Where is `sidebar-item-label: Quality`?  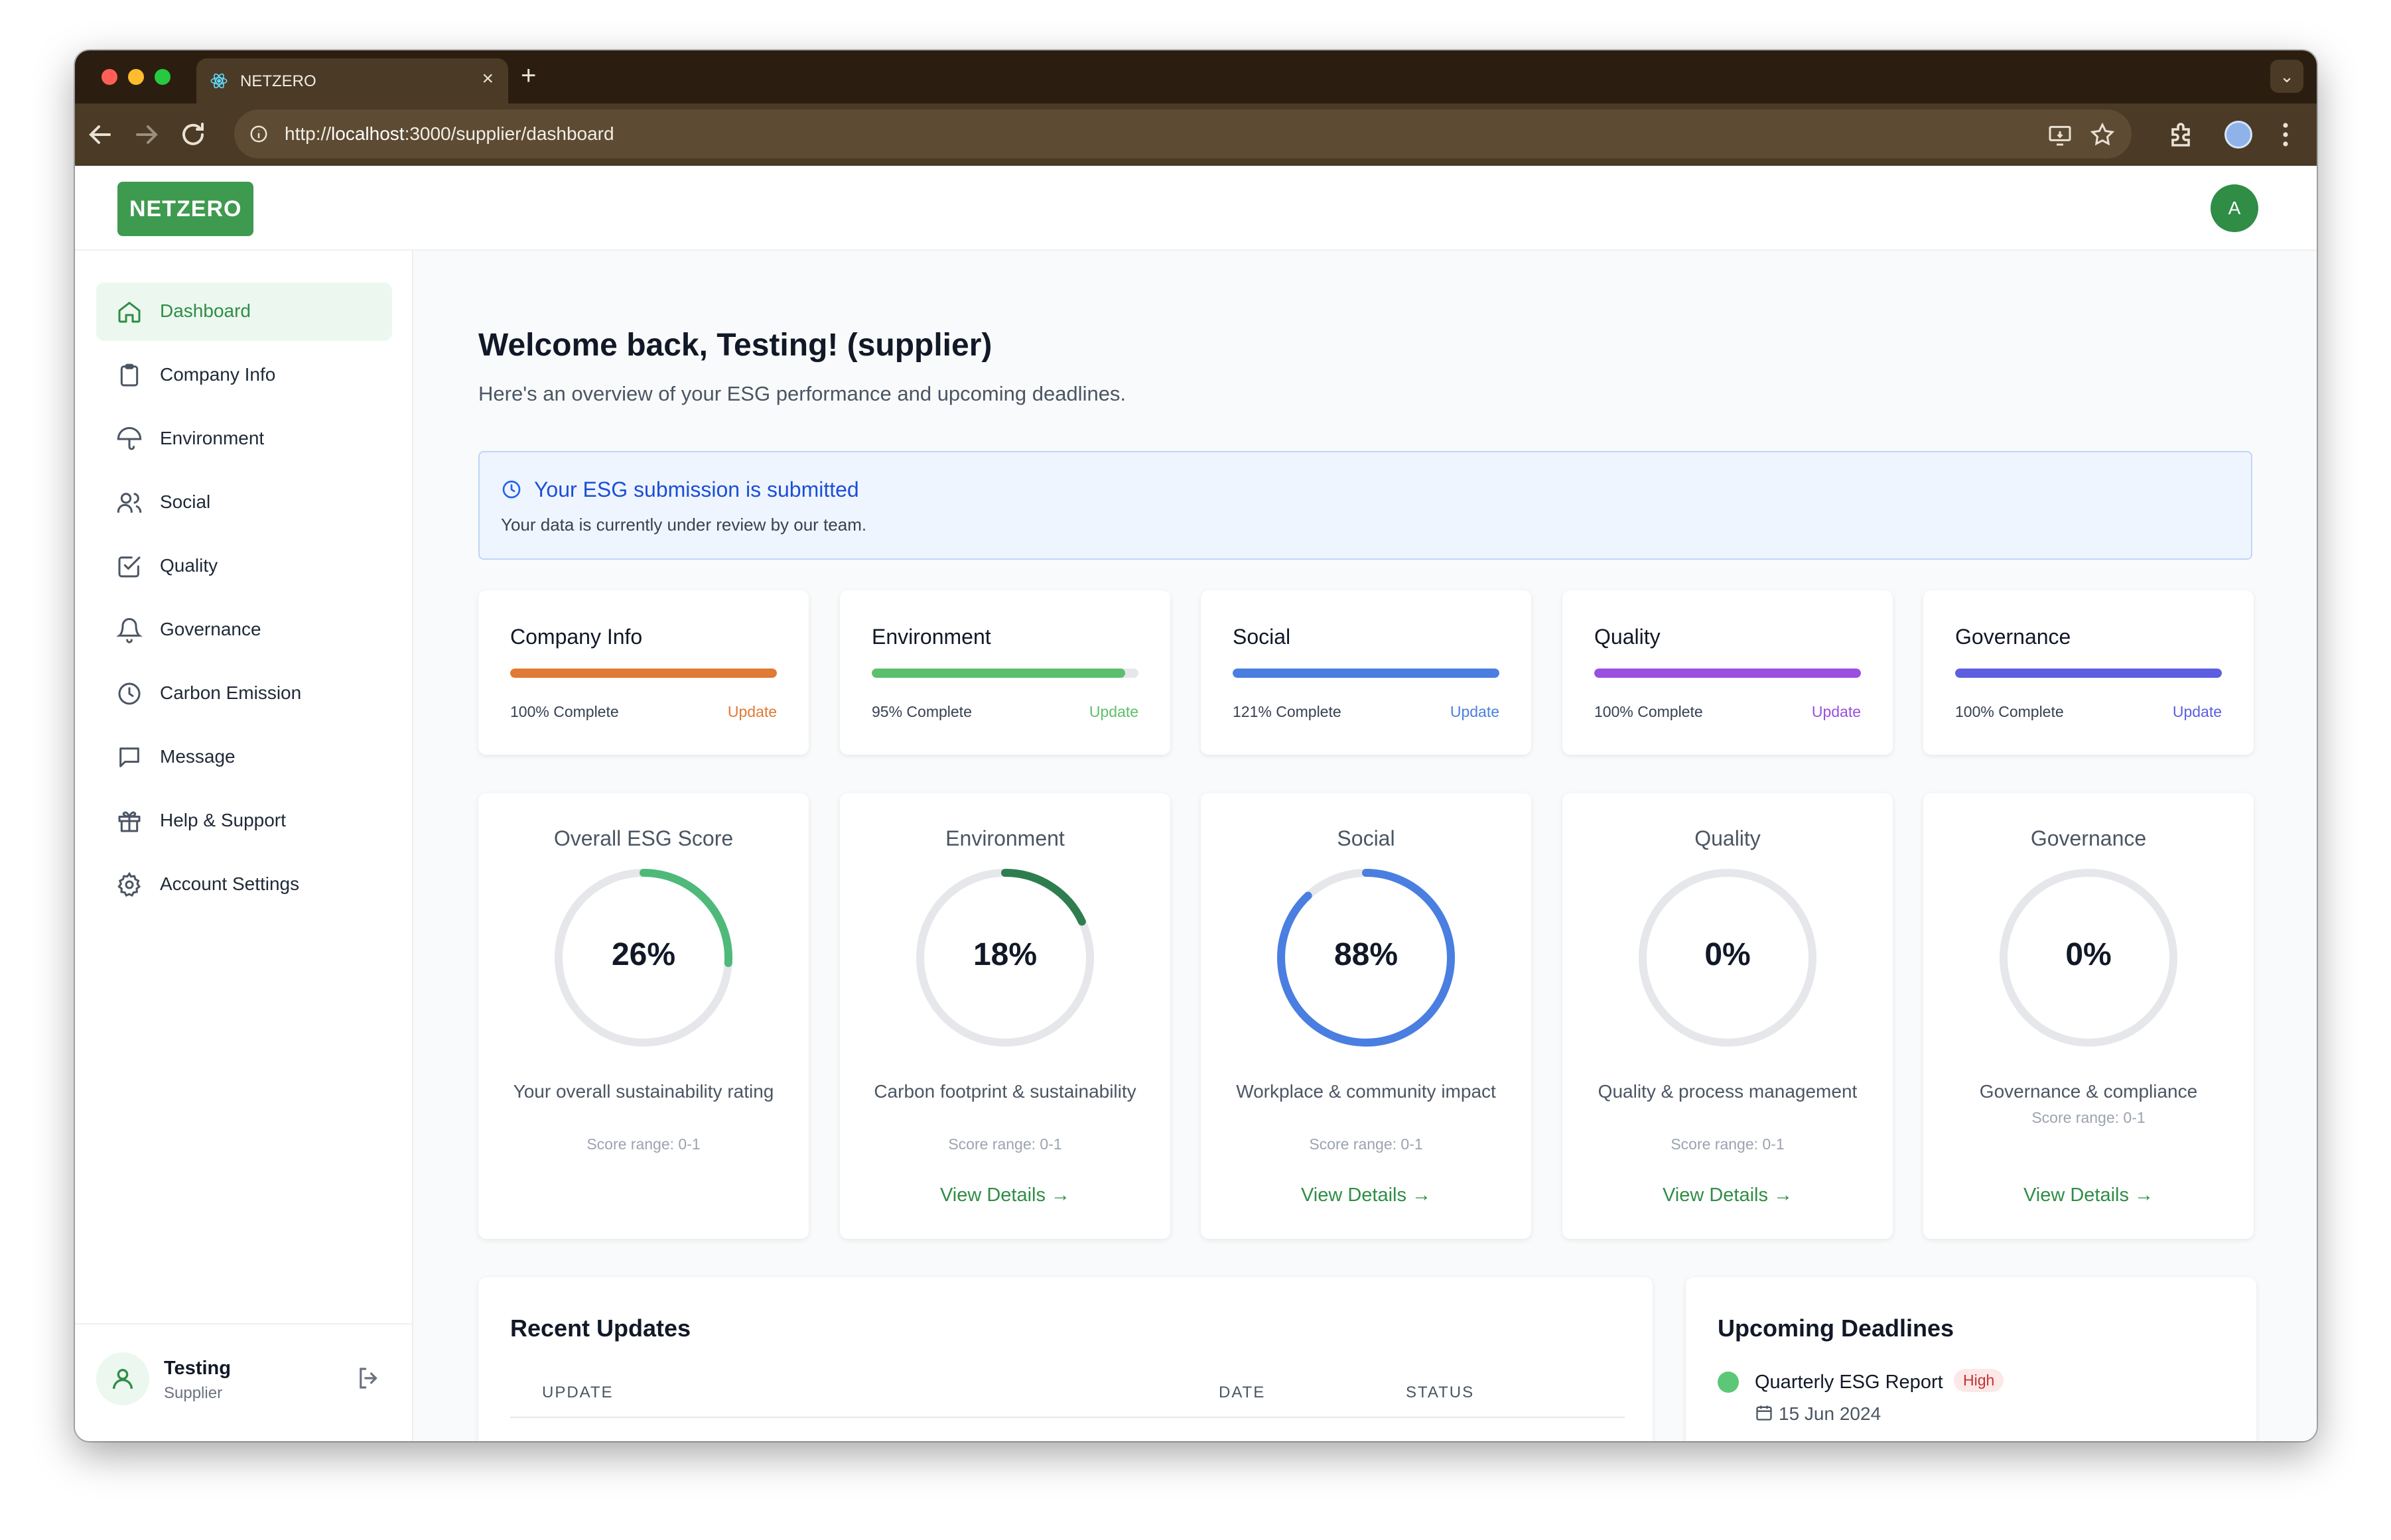
sidebar-item-label: Quality is located at coordinates (189, 565).